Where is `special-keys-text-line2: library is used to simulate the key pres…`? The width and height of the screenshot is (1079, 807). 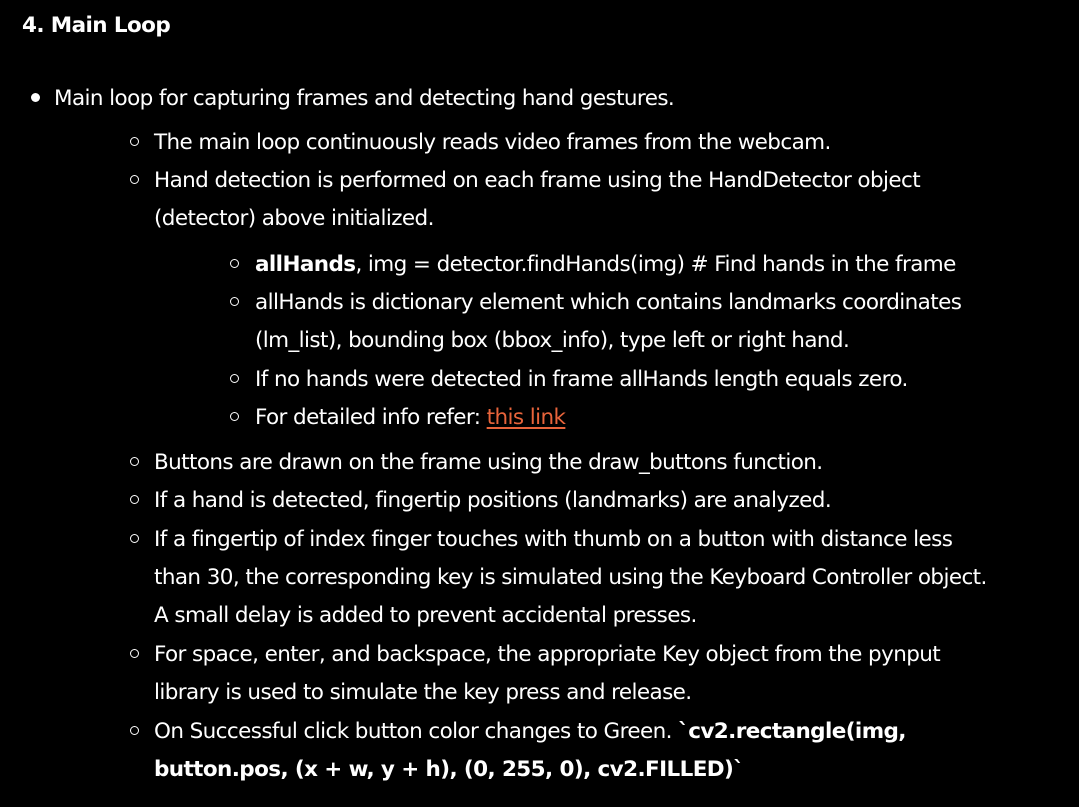 special-keys-text-line2: library is used to simulate the key pres… is located at coordinates (423, 692).